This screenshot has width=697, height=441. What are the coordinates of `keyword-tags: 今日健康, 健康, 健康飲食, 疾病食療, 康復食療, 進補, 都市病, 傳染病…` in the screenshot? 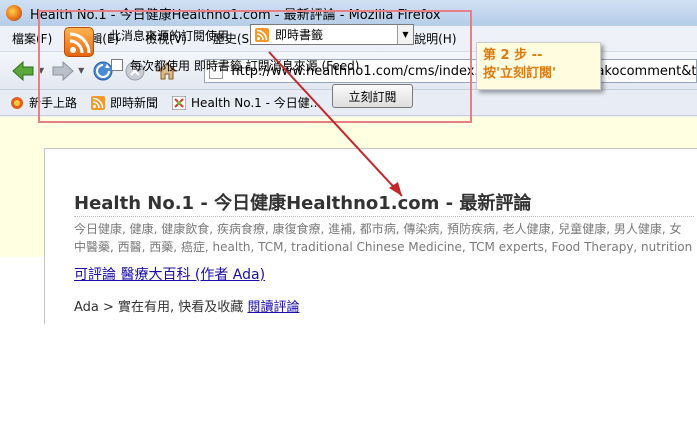 It's located at (384, 236).